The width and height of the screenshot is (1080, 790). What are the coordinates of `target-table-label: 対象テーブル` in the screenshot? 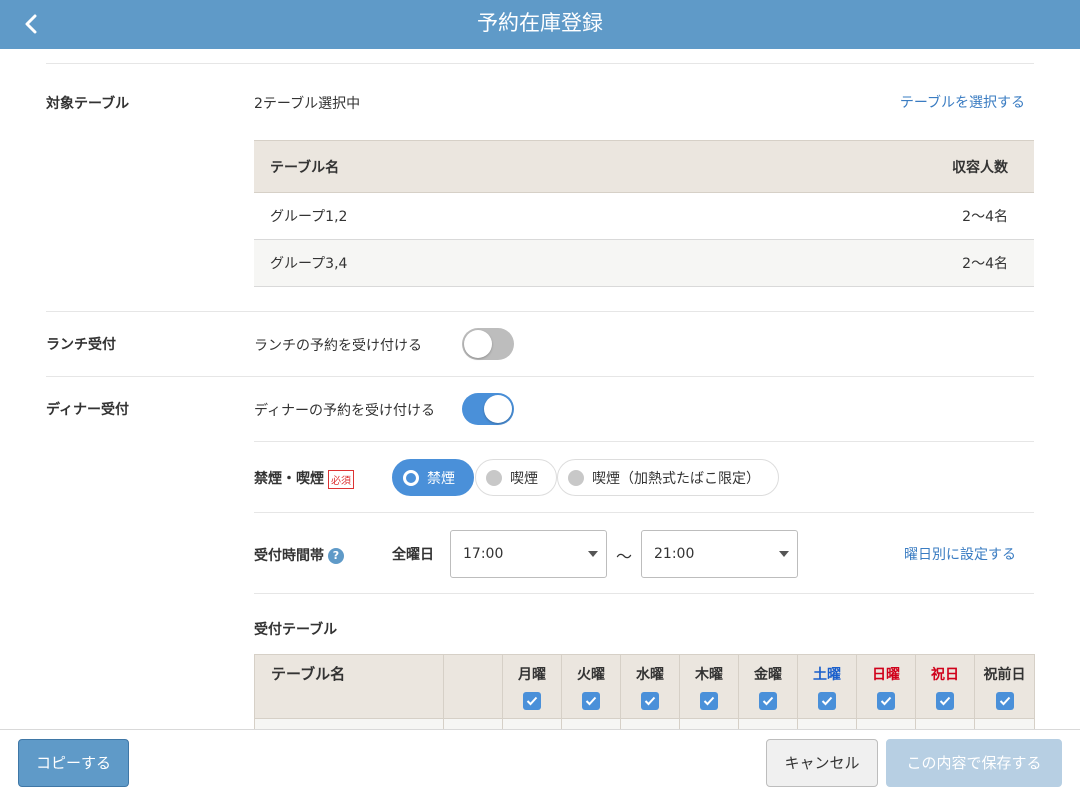 It's located at (88, 104).